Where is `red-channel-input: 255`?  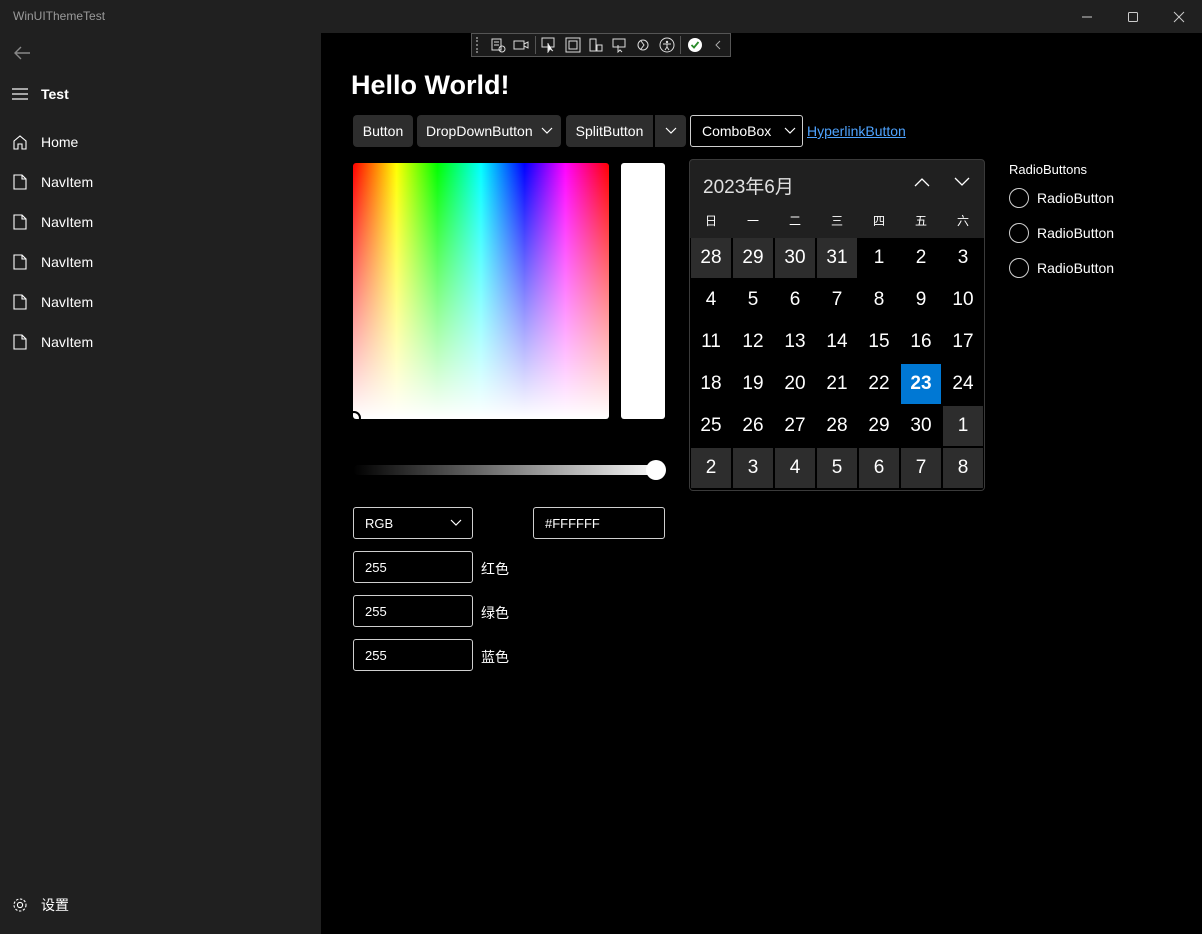 red-channel-input: 255 is located at coordinates (413, 567).